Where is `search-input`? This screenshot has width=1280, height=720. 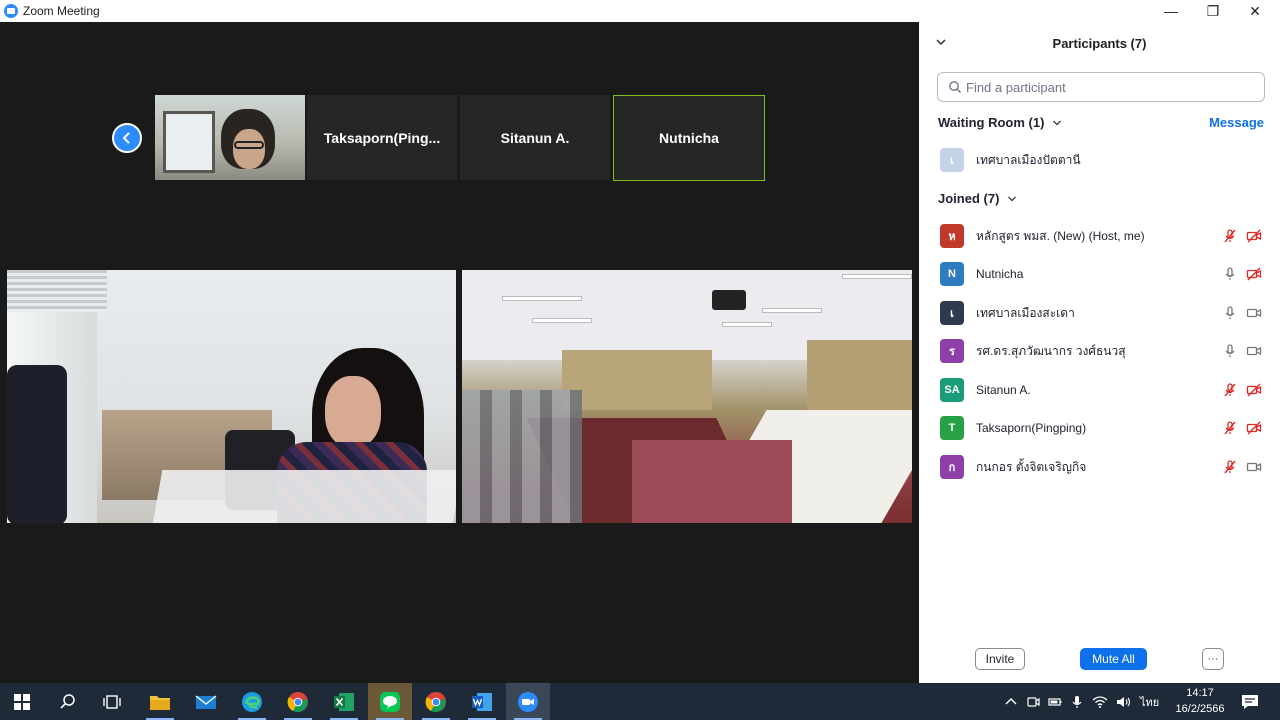
search-input is located at coordinates (1111, 87).